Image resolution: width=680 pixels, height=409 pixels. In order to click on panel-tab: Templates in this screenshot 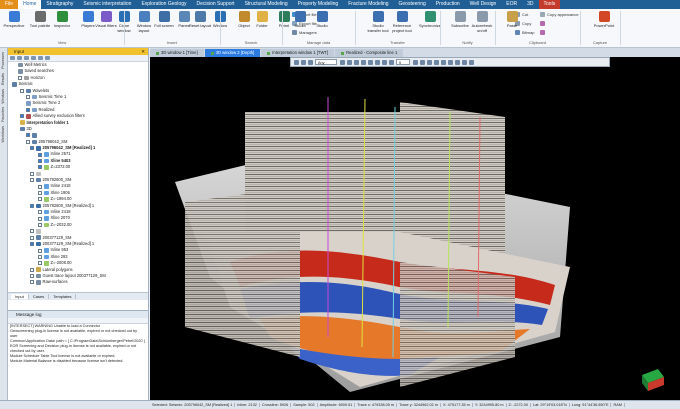, I will do `click(63, 296)`.